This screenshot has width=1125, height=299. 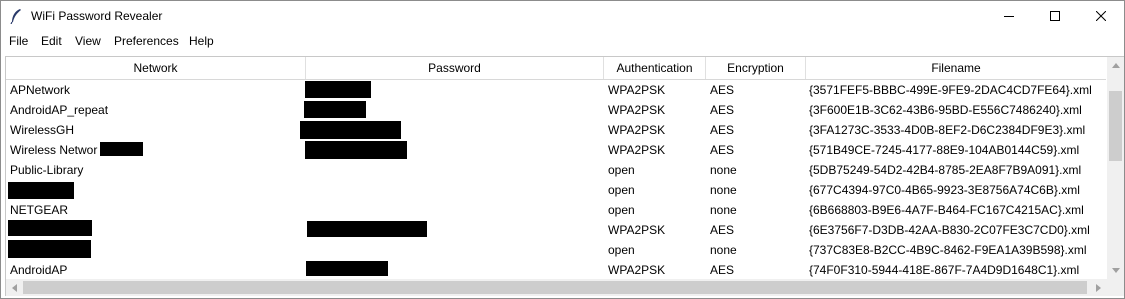 I want to click on horizontal-scroll-thumb, so click(x=555, y=287).